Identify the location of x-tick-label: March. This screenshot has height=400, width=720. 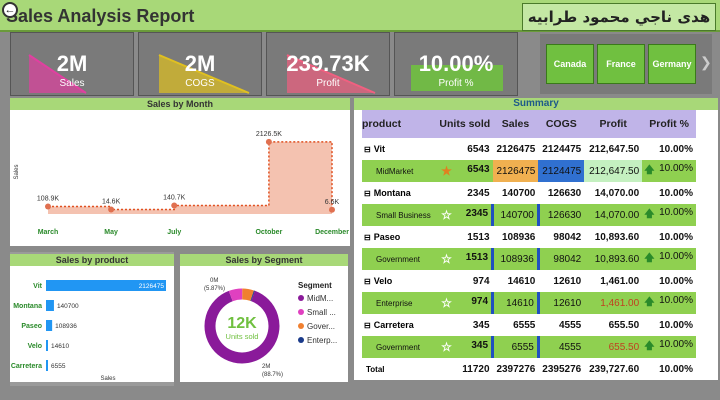
(48, 232).